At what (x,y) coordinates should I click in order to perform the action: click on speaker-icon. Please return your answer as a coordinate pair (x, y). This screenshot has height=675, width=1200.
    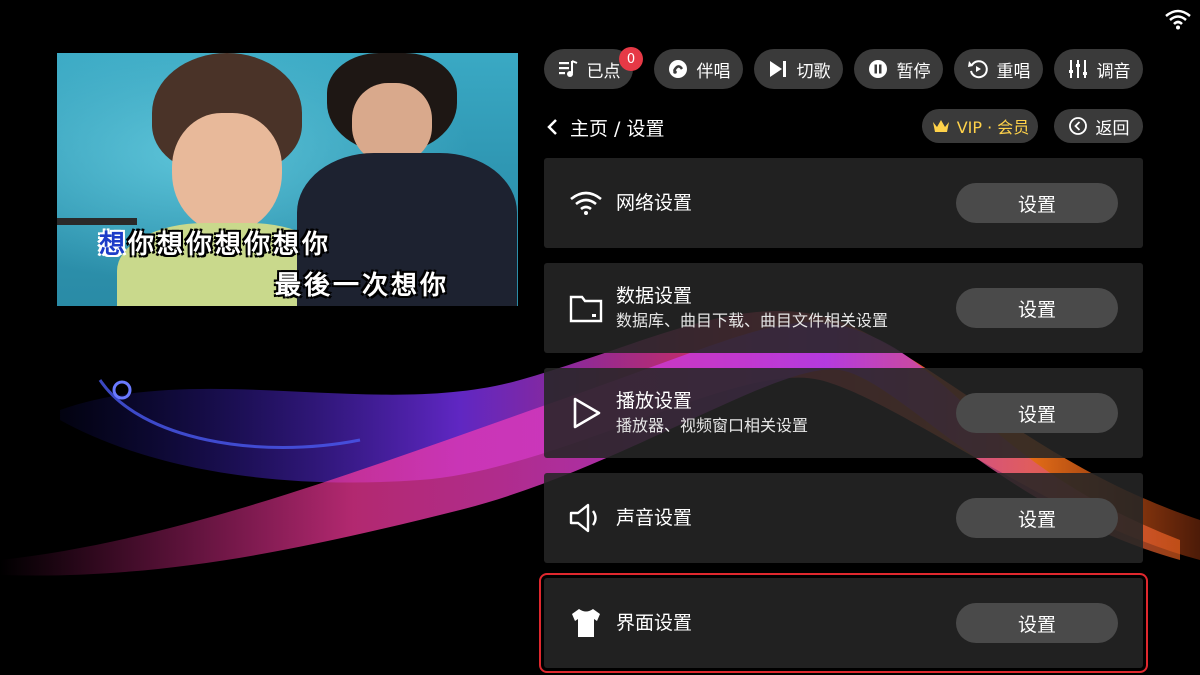
    Looking at the image, I should click on (586, 518).